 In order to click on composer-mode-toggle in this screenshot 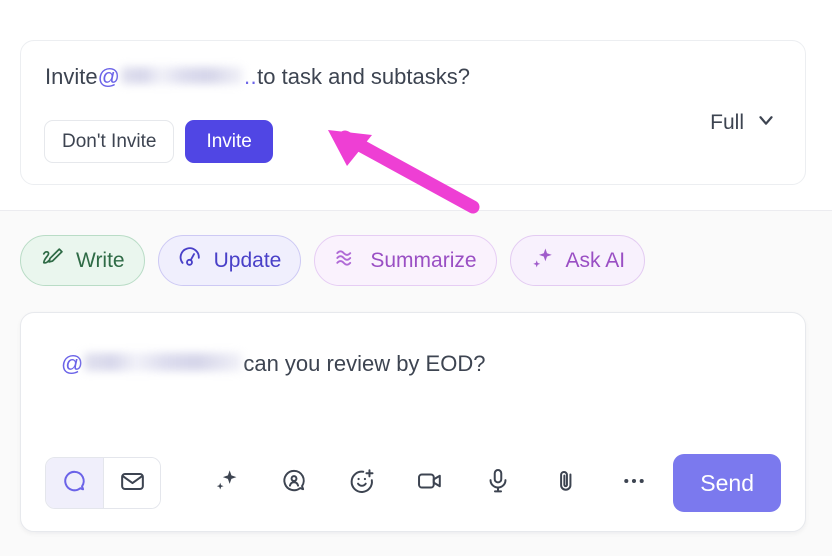, I will do `click(103, 483)`.